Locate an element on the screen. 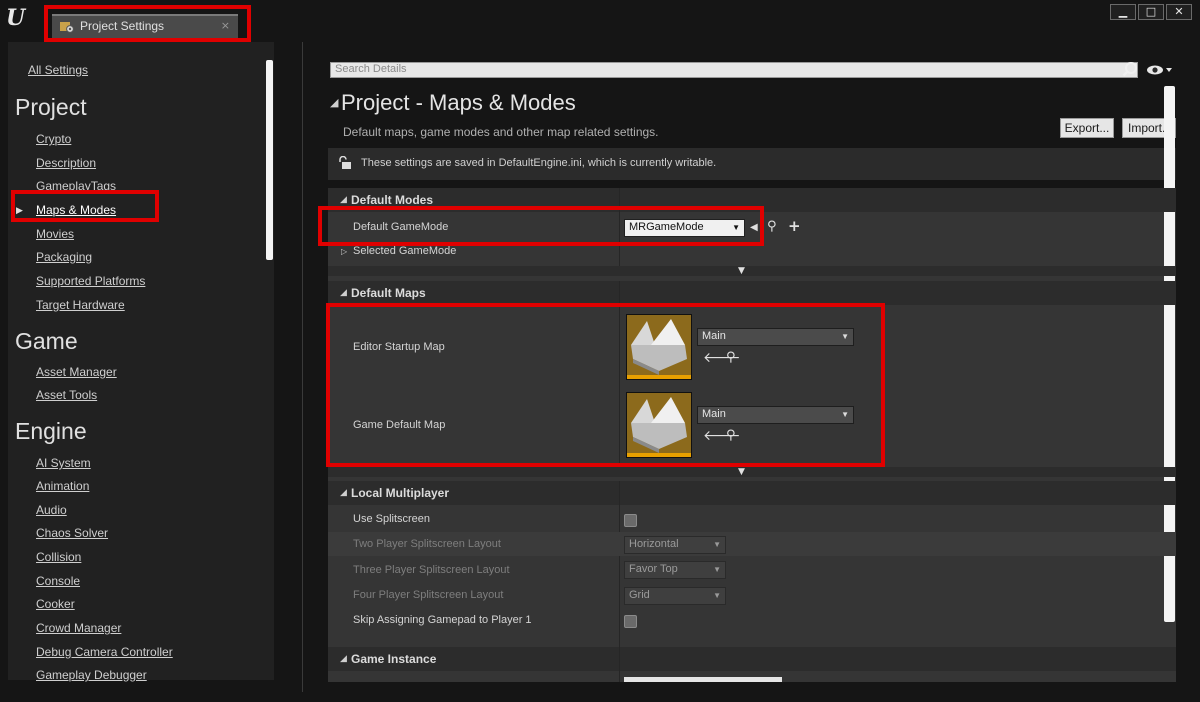  sidebar-item-collision: Collision is located at coordinates (58, 557).